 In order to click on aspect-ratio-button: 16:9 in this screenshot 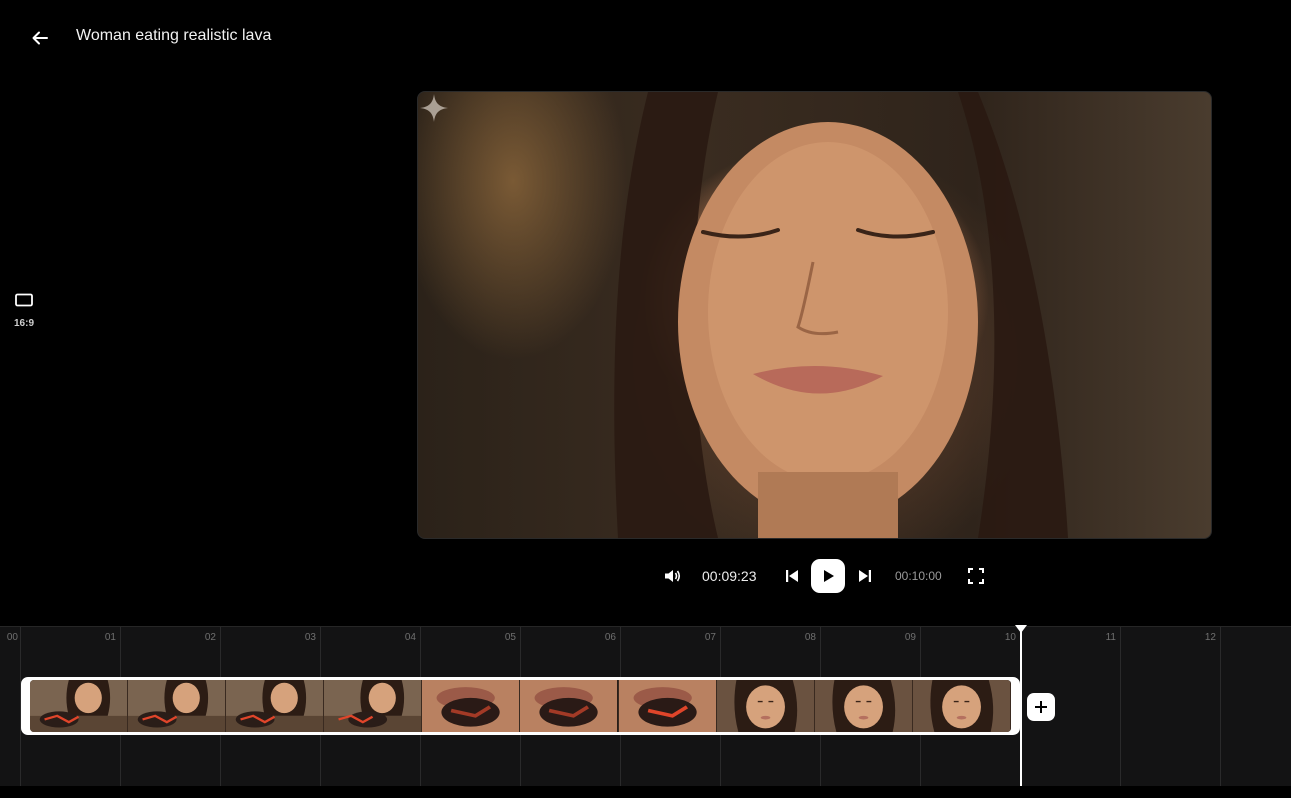, I will do `click(24, 310)`.